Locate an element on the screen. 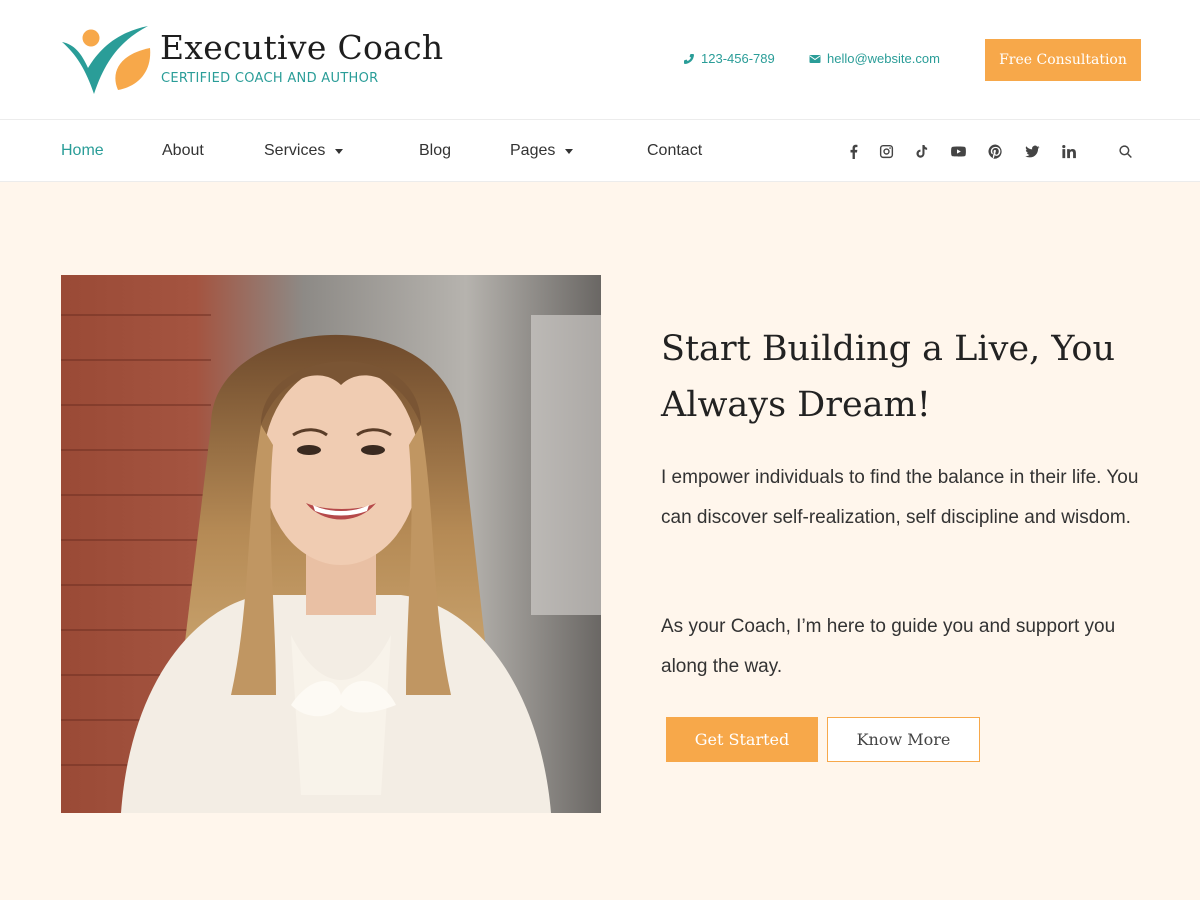 This screenshot has width=1200, height=900. nav-item-blog: Blog is located at coordinates (435, 151).